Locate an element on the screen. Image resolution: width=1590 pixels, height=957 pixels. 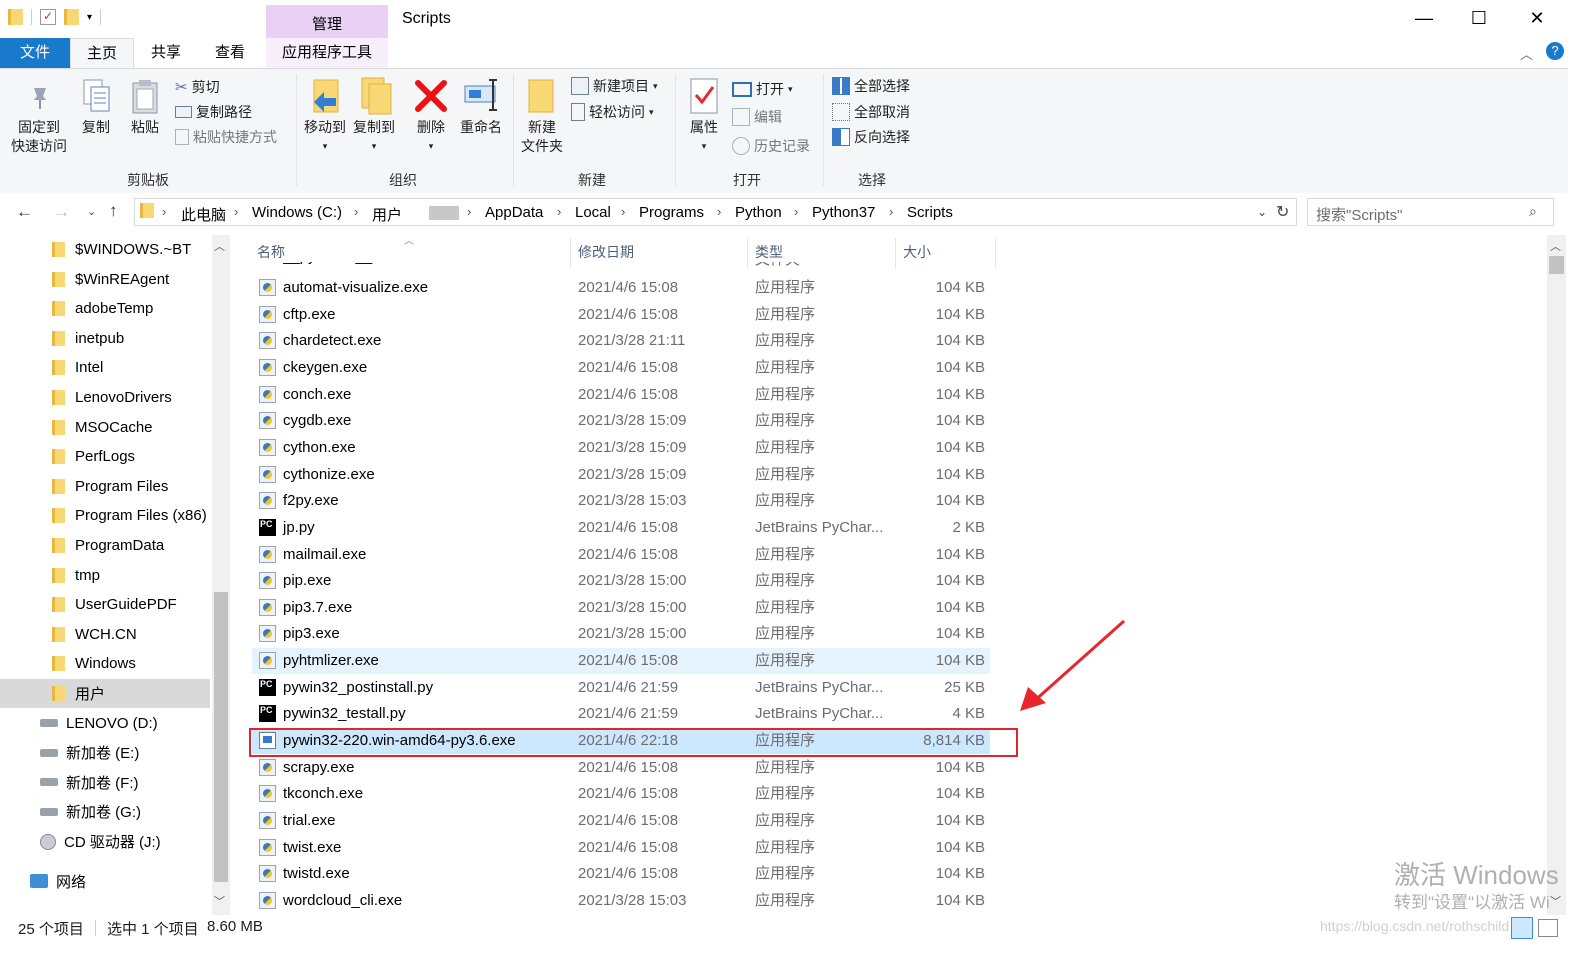
nav-item: inetpub is located at coordinates (105, 338).